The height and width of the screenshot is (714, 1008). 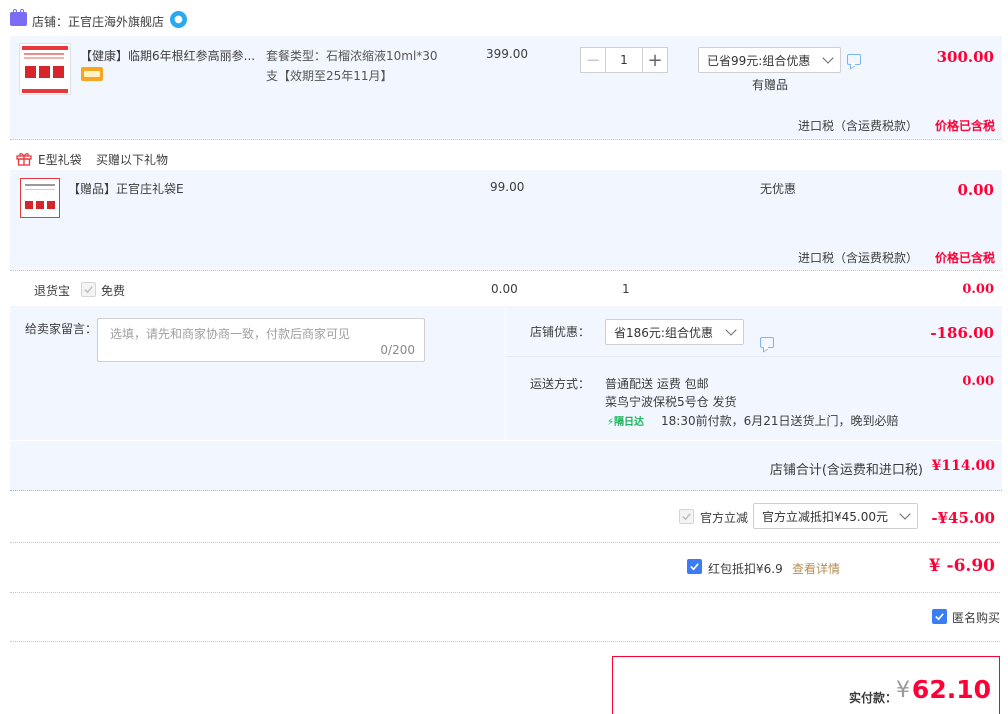 What do you see at coordinates (504, 289) in the screenshot?
I see `return-insurance-price: 0.00` at bounding box center [504, 289].